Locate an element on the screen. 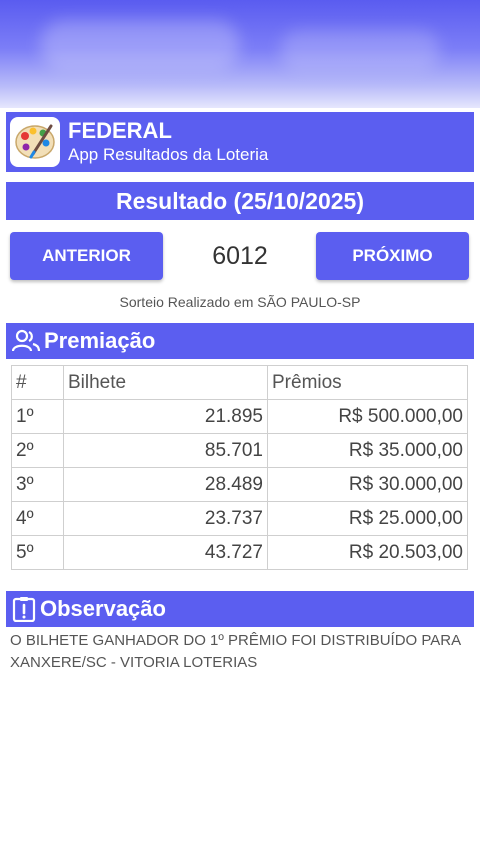 Image resolution: width=480 pixels, height=854 pixels. clipboard-alert-icon is located at coordinates (24, 609).